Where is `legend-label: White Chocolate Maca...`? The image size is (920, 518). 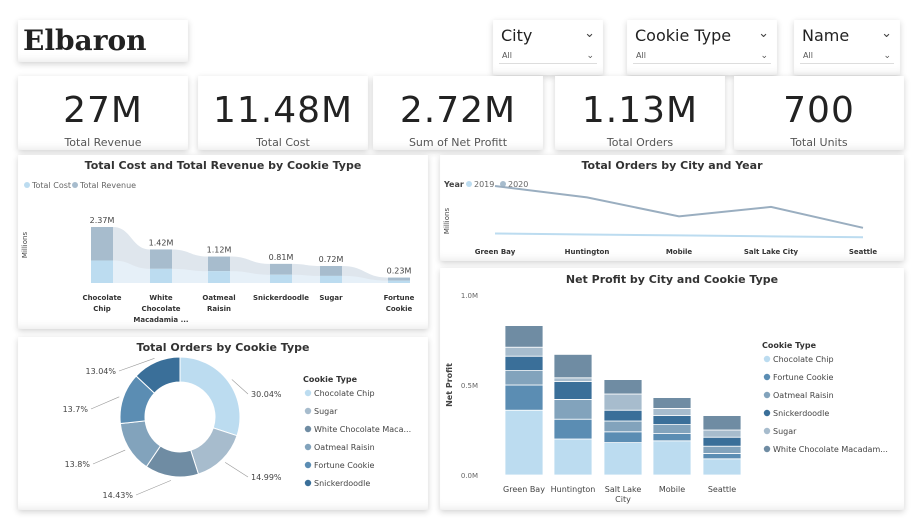
legend-label: White Chocolate Maca... is located at coordinates (362, 429).